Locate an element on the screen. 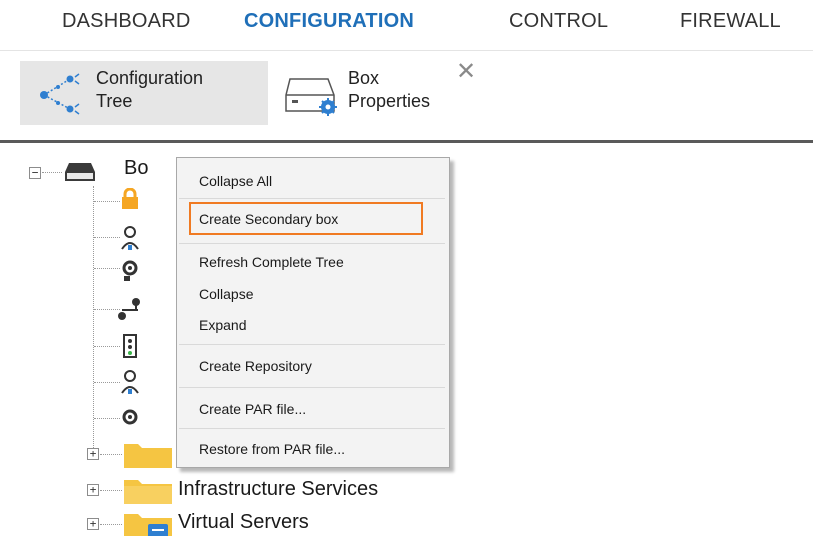  share-nodes-icon is located at coordinates (60, 94).